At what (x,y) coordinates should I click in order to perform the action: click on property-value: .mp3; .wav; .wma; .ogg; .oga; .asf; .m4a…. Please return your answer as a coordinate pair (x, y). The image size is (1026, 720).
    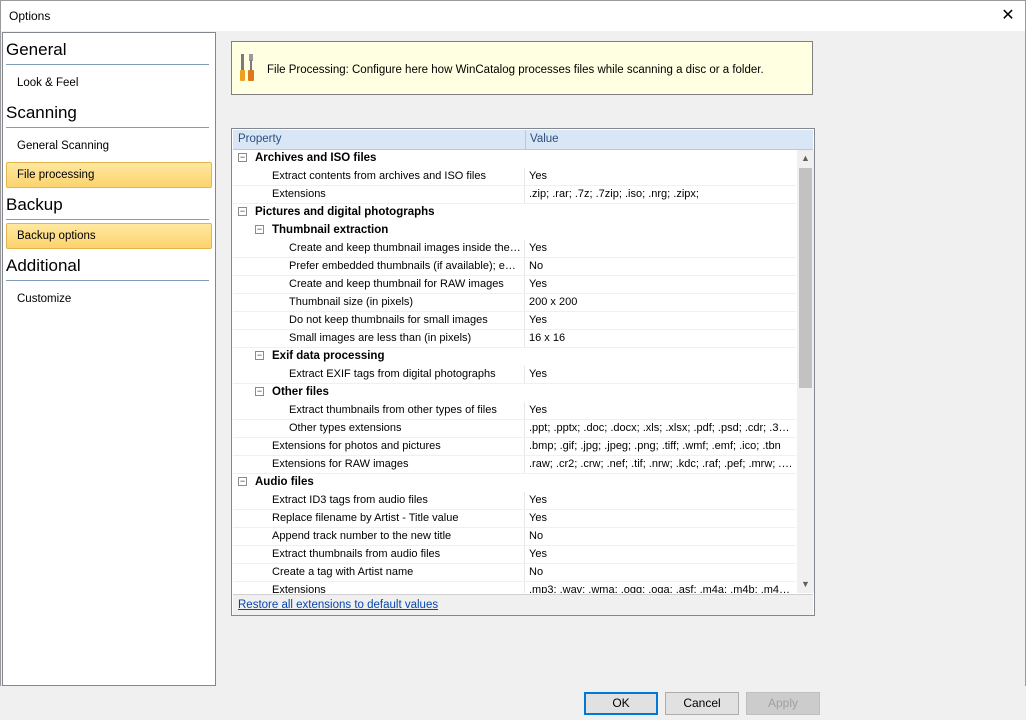
    Looking at the image, I should click on (662, 587).